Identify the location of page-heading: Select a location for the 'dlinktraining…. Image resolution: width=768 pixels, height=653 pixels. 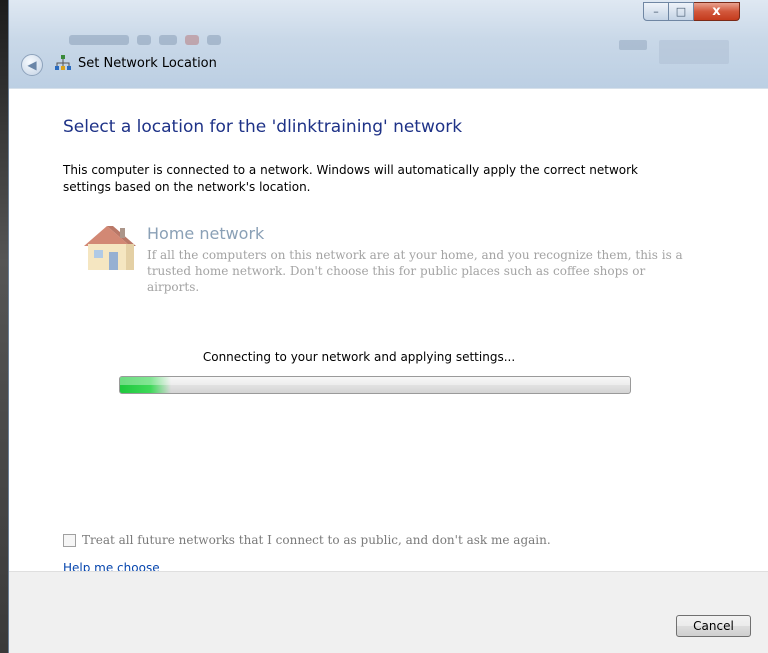
(263, 127).